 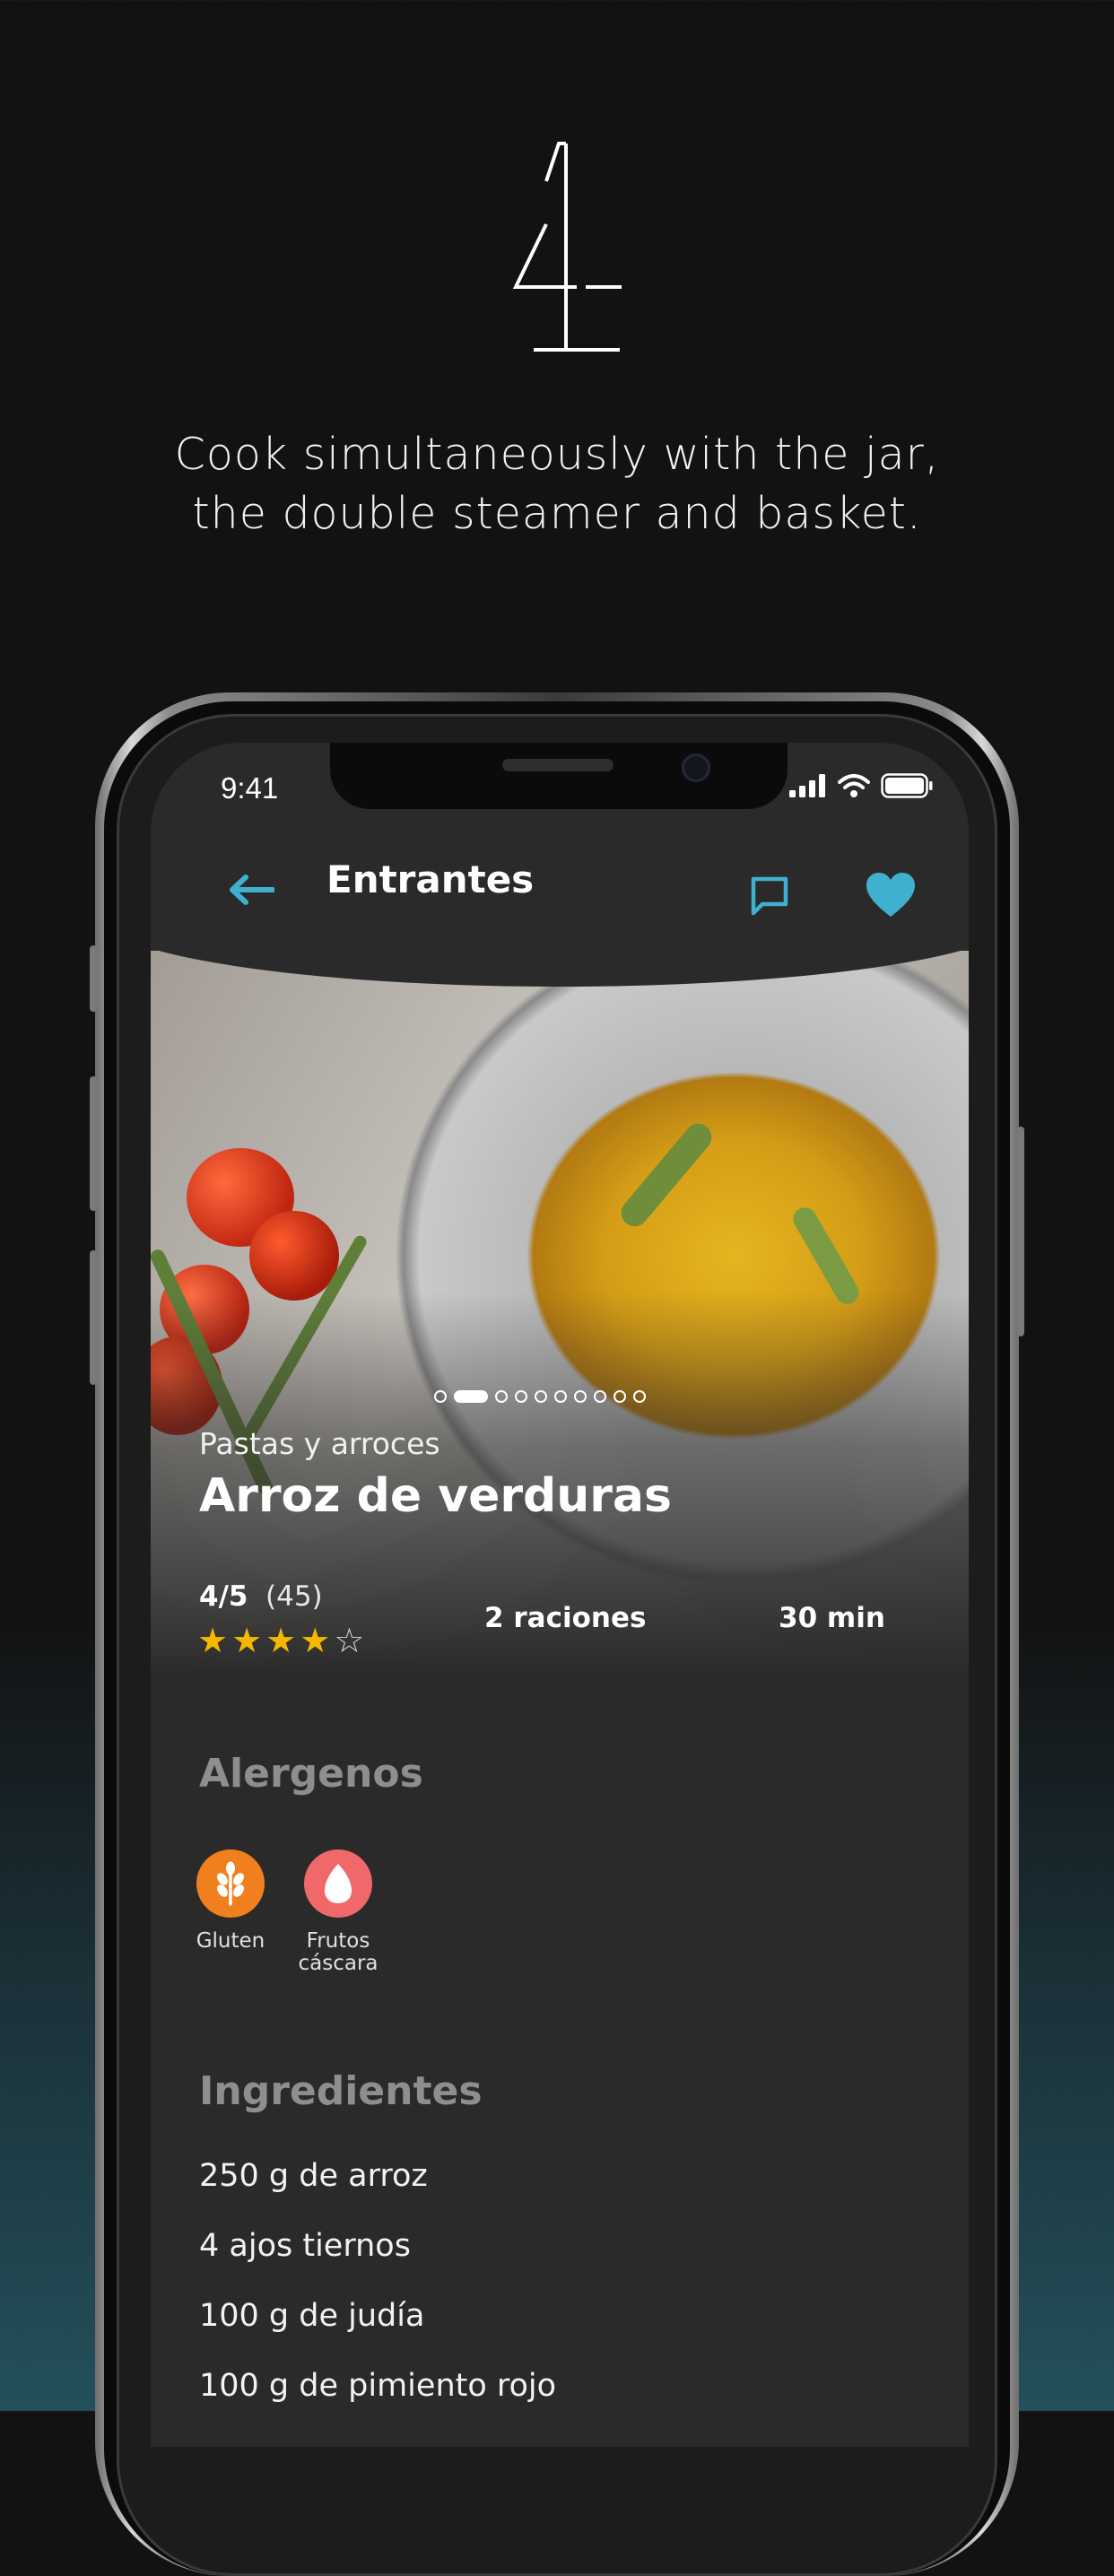 What do you see at coordinates (223, 1596) in the screenshot?
I see `rating-value: 4/5` at bounding box center [223, 1596].